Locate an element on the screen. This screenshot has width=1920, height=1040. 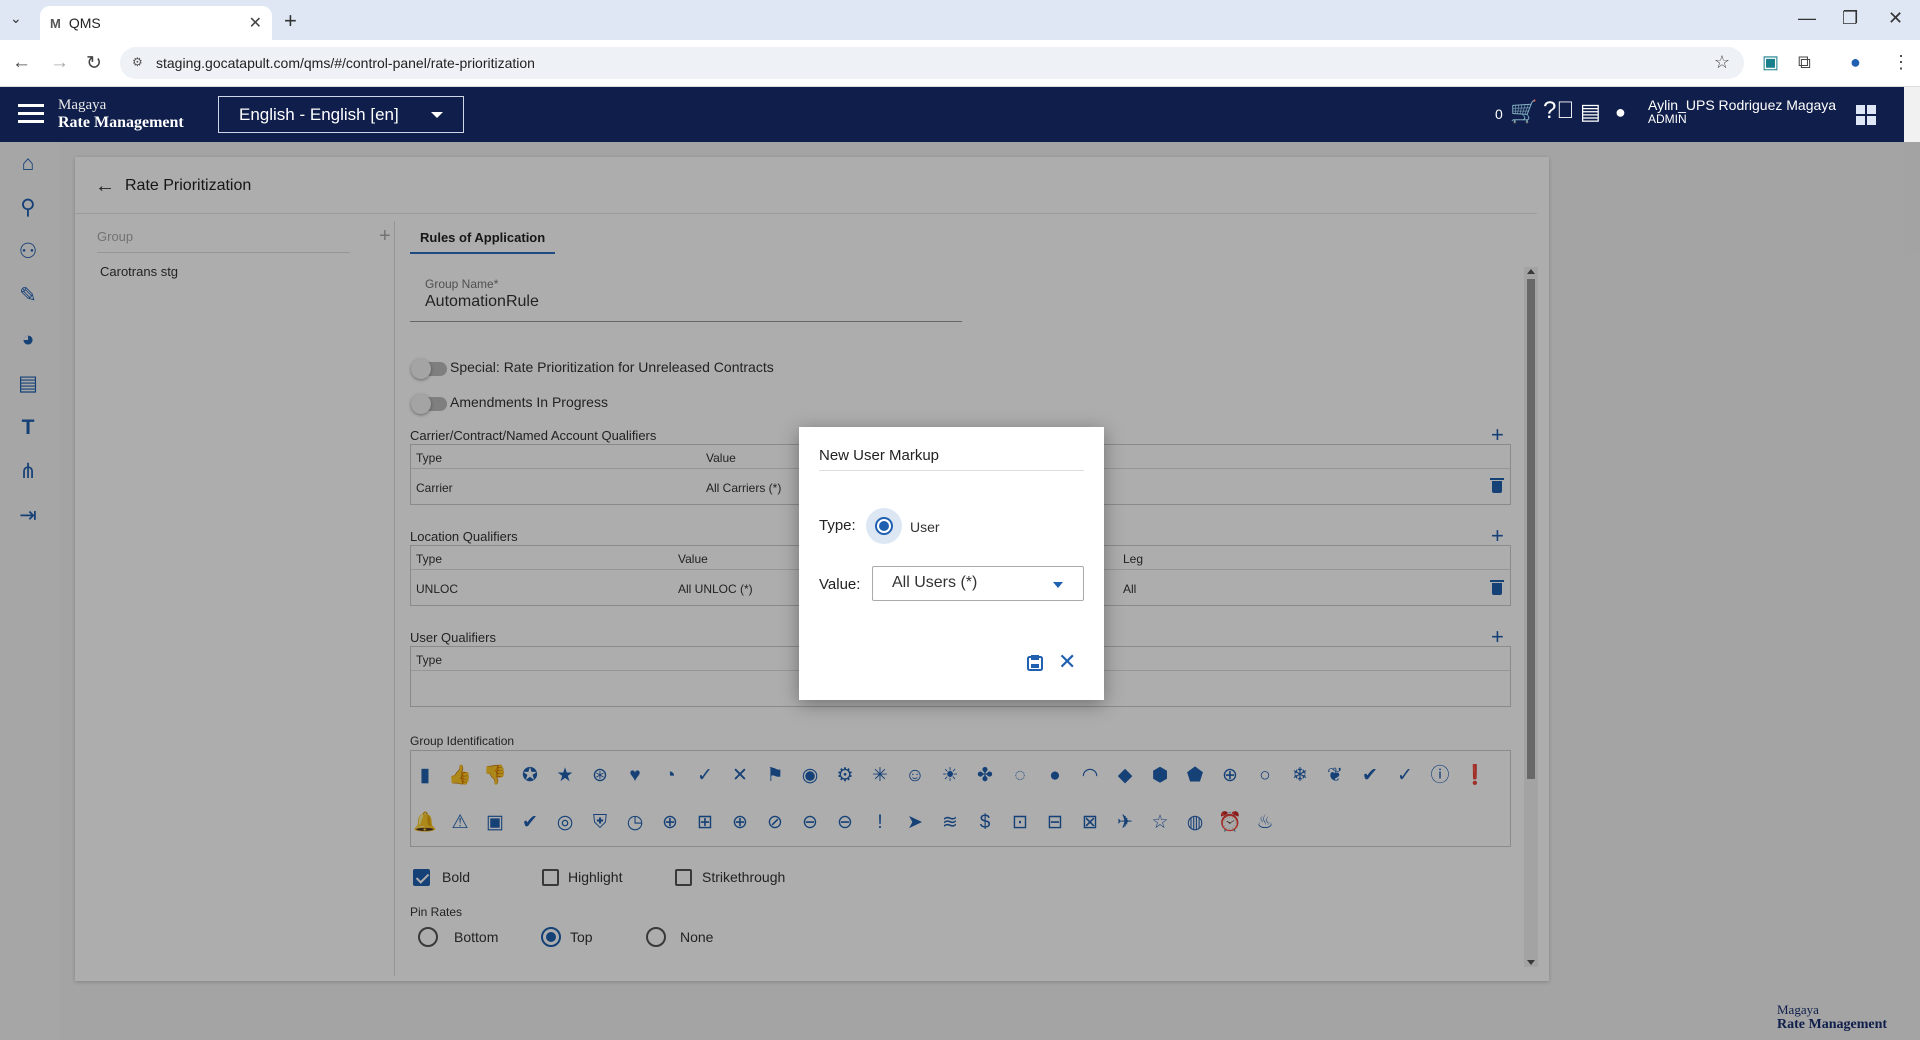
help-icon: ?⃝ is located at coordinates (1558, 111).